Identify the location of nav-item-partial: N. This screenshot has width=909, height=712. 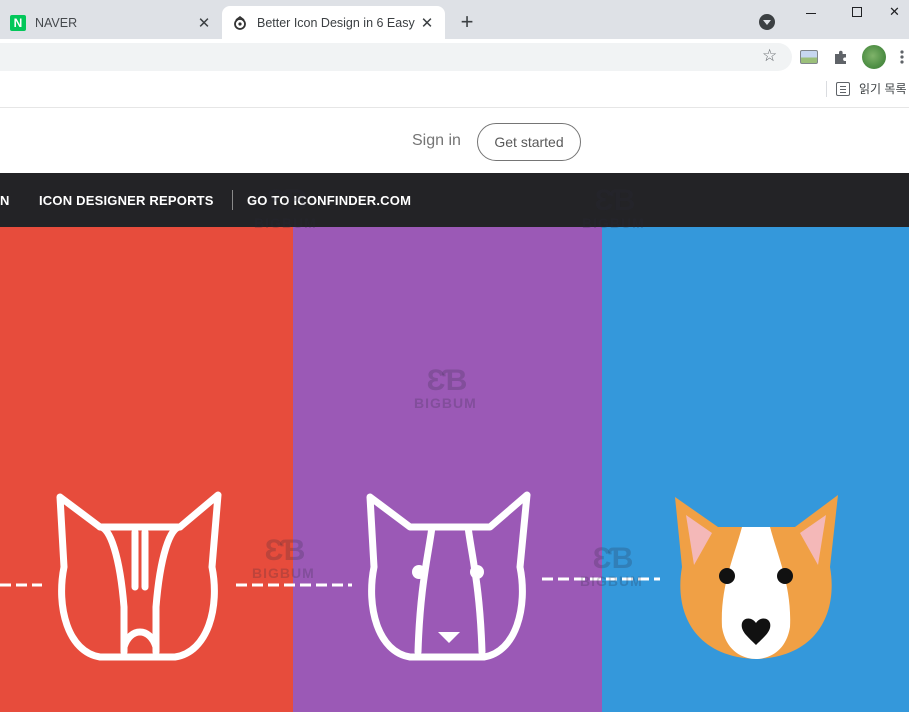
(5, 200).